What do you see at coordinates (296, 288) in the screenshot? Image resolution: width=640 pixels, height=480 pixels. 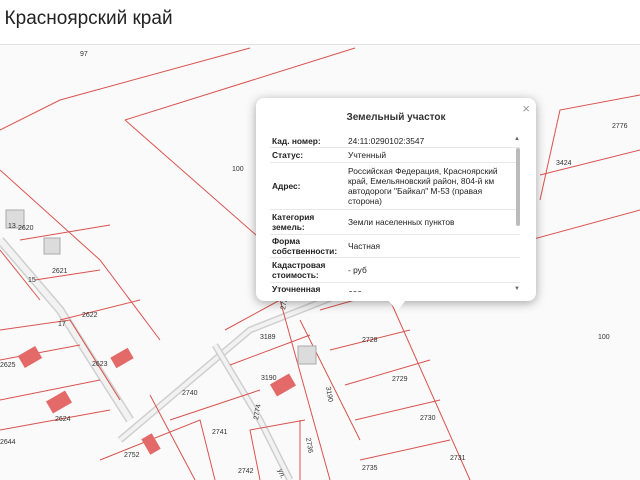 I see `detail-key: Уточненная площадь:` at bounding box center [296, 288].